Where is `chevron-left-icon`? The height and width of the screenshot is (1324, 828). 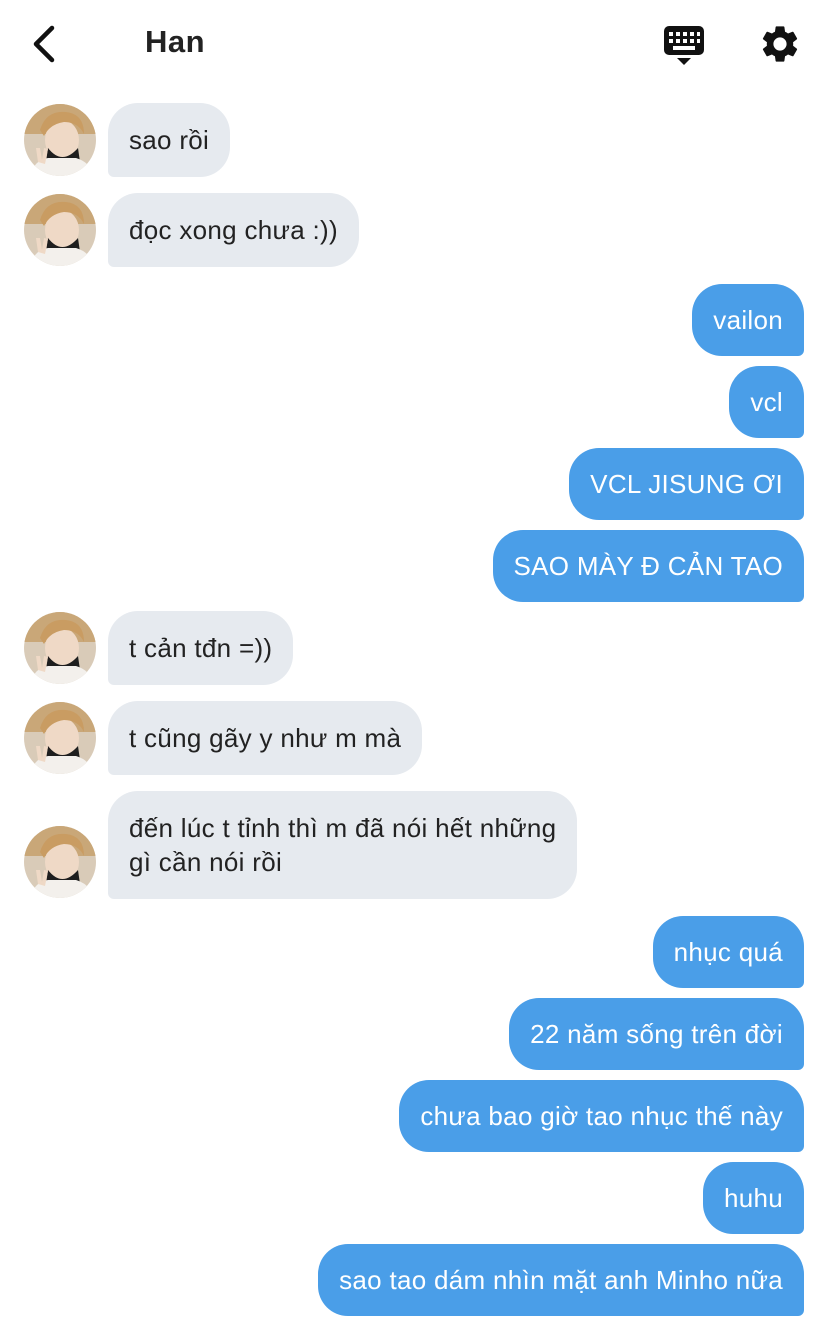 chevron-left-icon is located at coordinates (44, 44).